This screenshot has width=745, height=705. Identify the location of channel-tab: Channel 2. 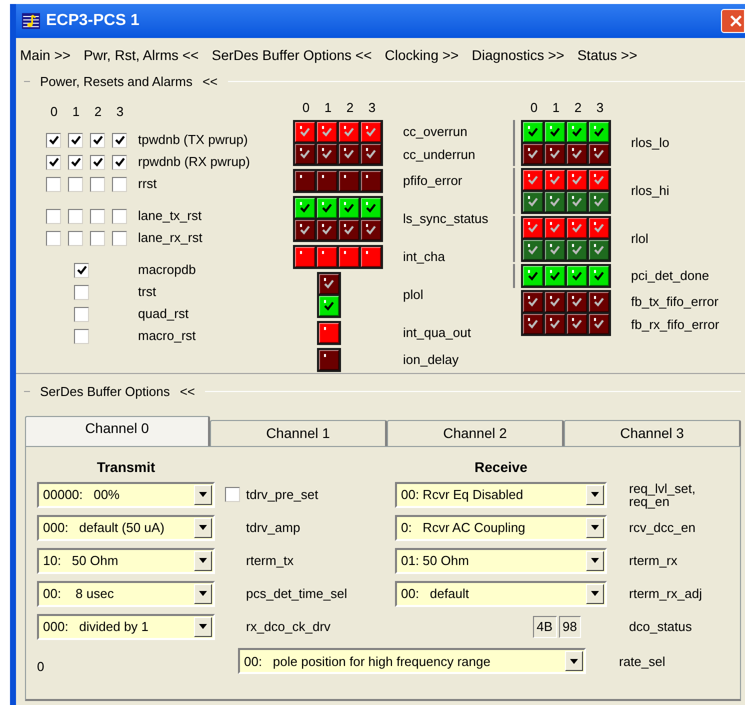
(475, 433).